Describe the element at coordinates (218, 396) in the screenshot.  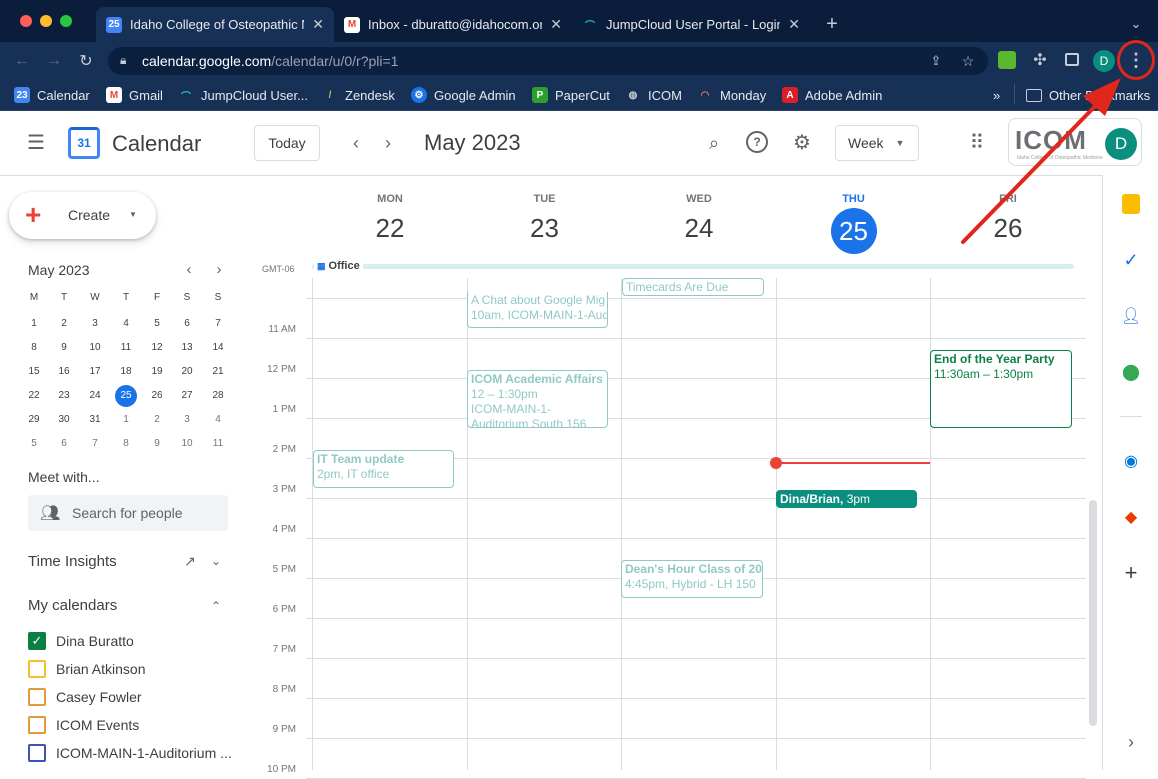
I see `mini-date: 28` at that location.